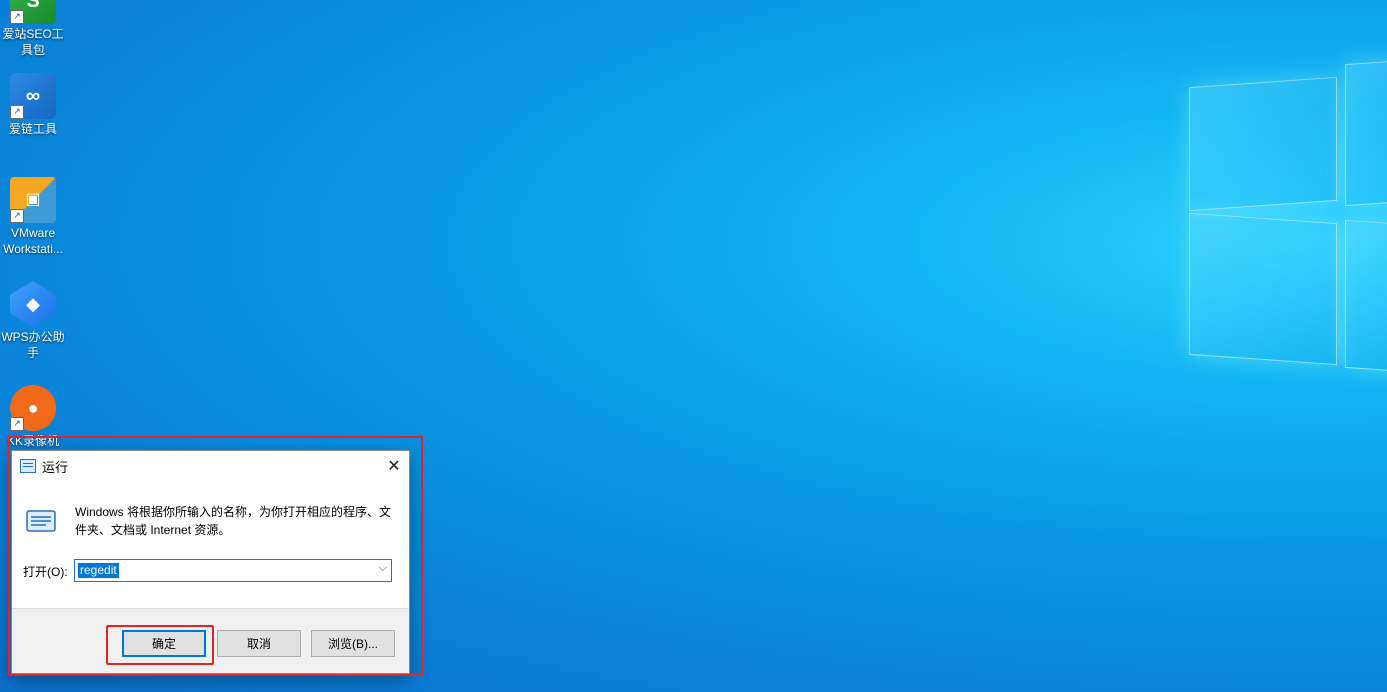 This screenshot has height=692, width=1387. What do you see at coordinates (160, 645) in the screenshot?
I see `ok-button-highlight-box` at bounding box center [160, 645].